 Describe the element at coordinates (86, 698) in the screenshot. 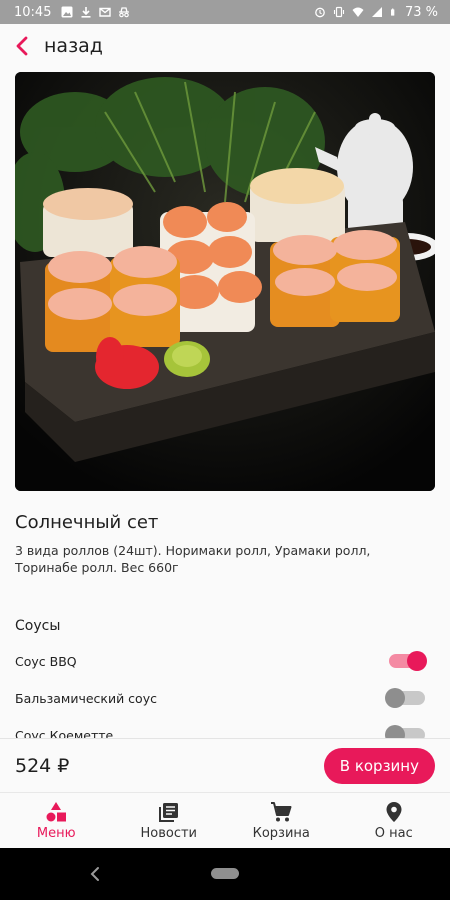

I see `sauce-label: Бальзамический соус` at that location.